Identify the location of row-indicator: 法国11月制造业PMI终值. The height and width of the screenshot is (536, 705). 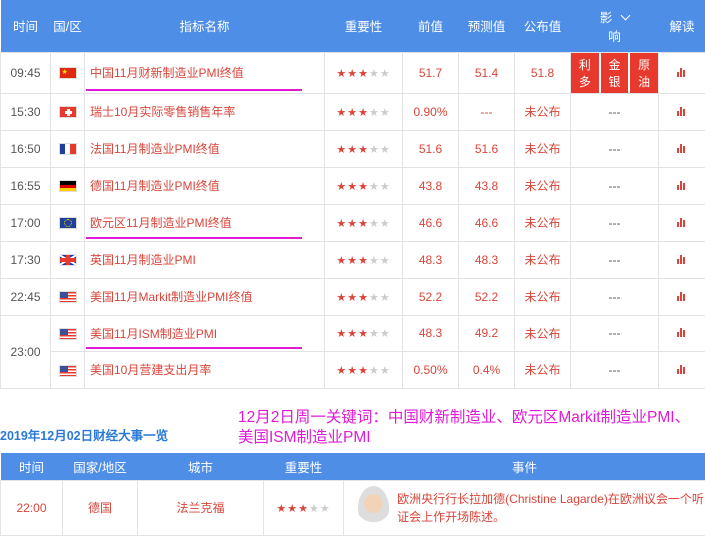
(205, 148).